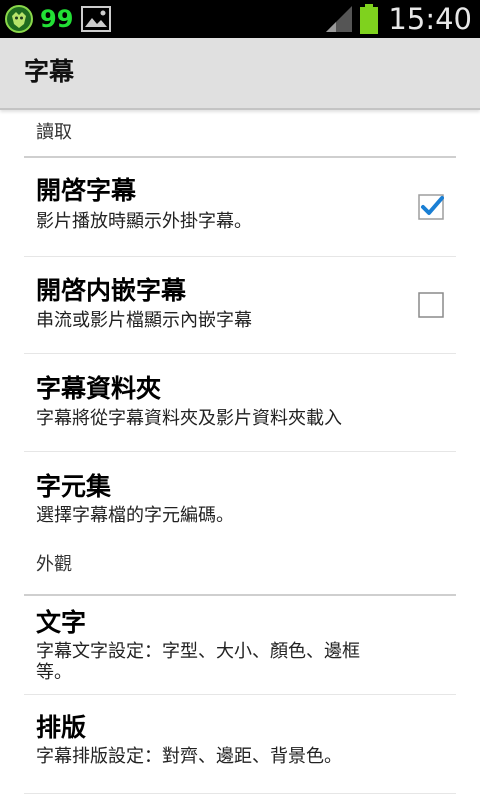 This screenshot has height=800, width=480. I want to click on status-bar-right: 15:40, so click(398, 19).